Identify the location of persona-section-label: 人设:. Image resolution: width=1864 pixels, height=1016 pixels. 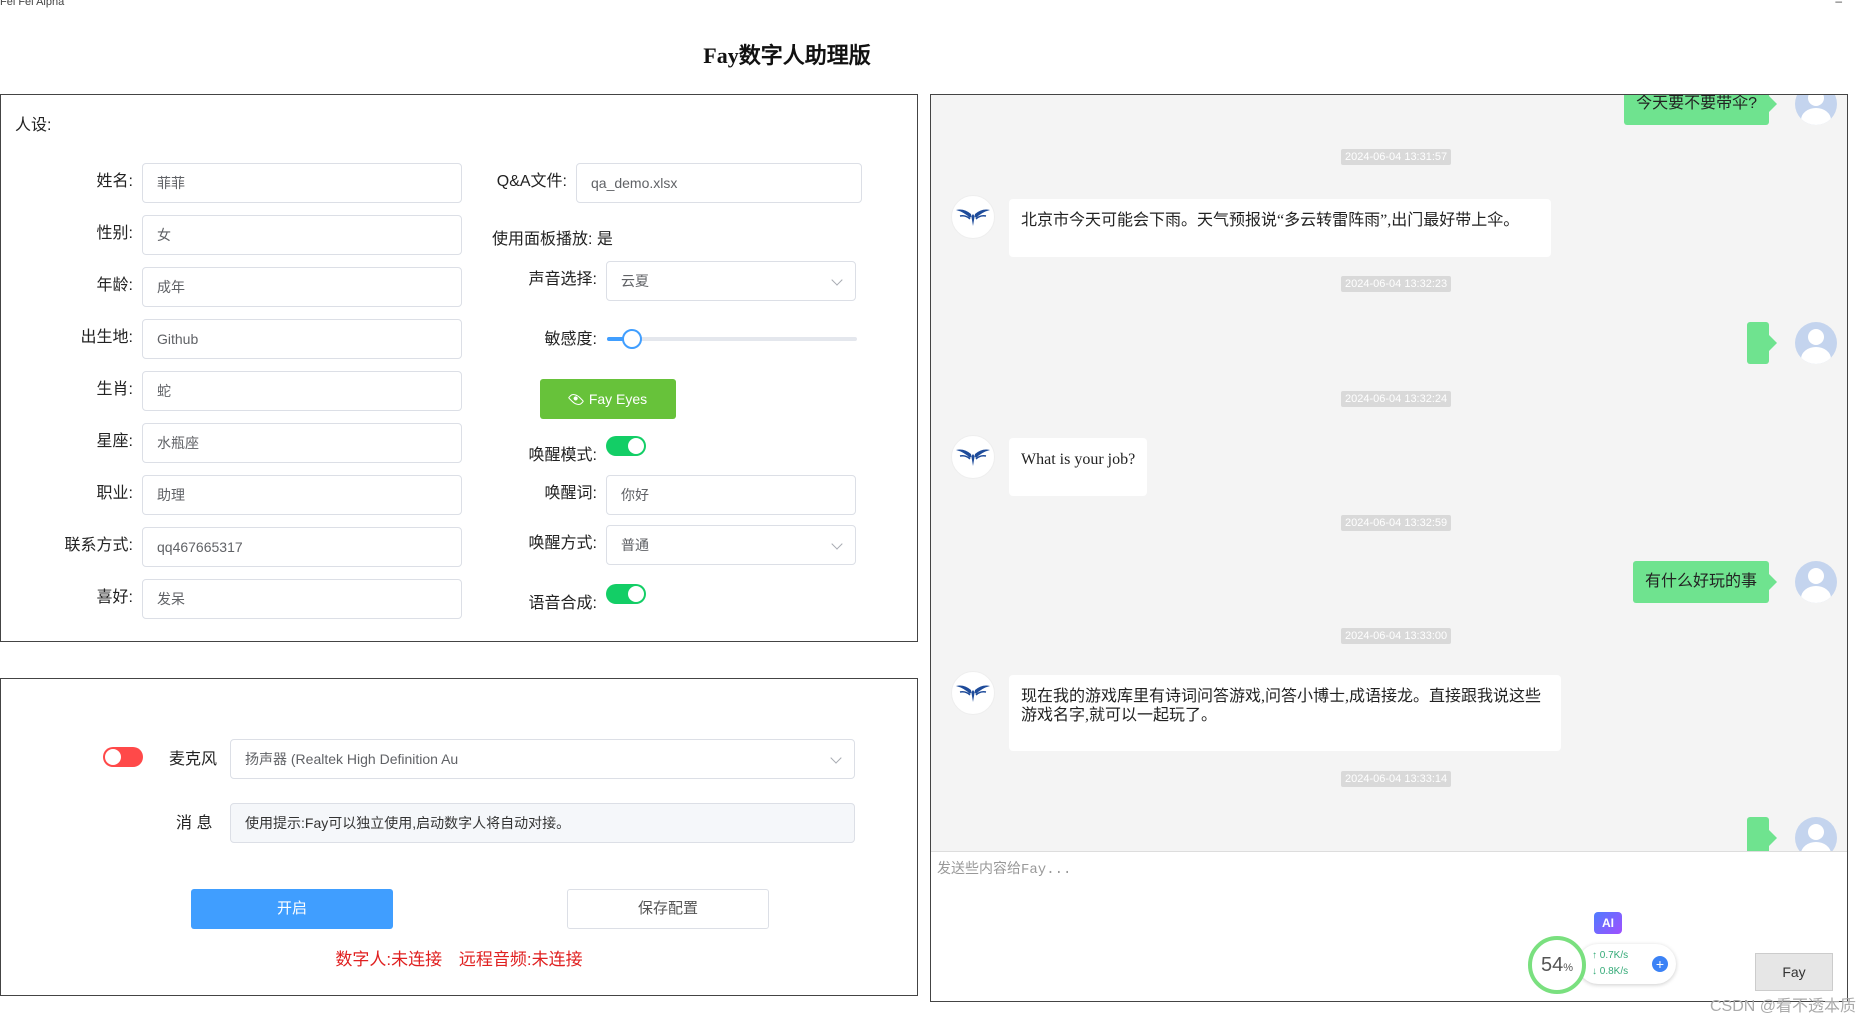
(33, 125).